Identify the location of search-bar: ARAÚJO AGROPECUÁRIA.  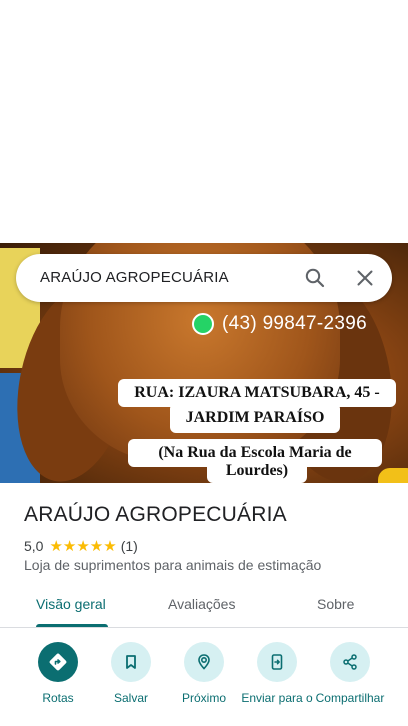
(204, 278).